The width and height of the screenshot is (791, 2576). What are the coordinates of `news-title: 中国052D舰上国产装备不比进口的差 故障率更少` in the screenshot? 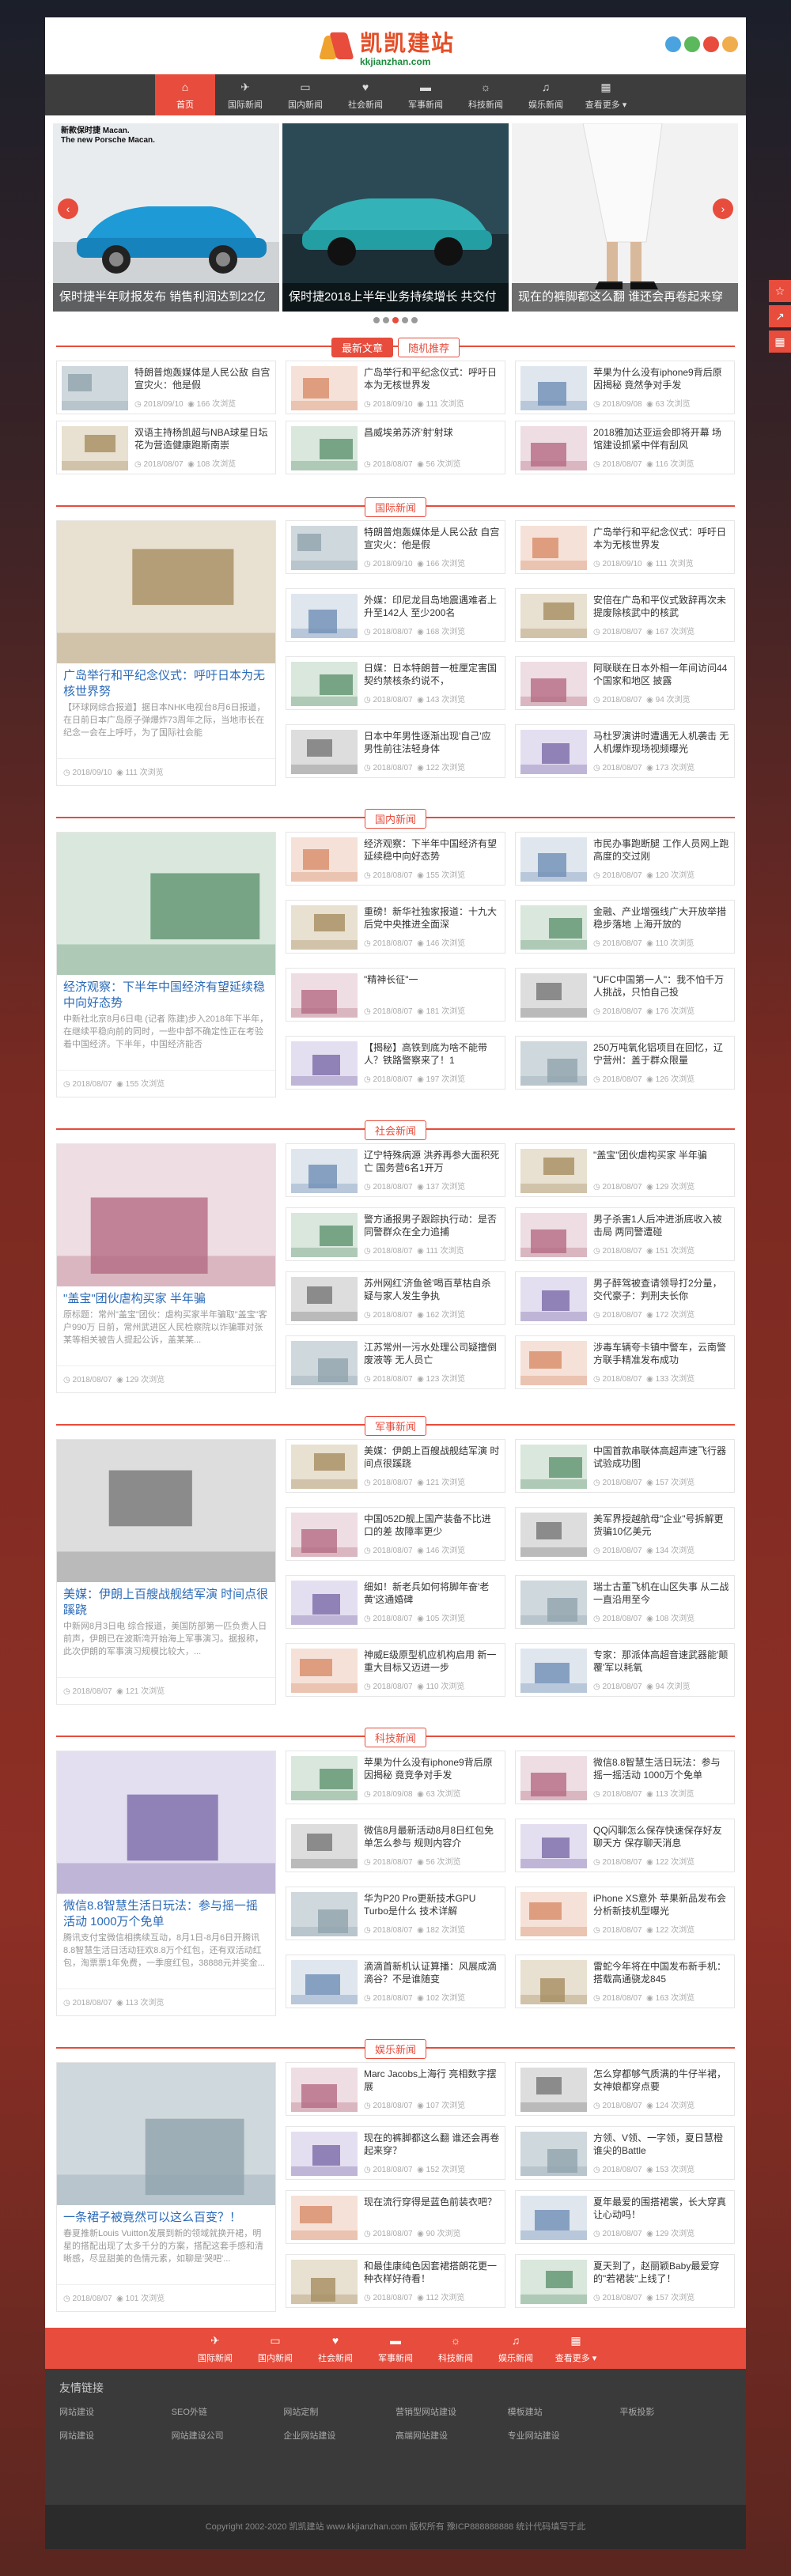 It's located at (432, 1525).